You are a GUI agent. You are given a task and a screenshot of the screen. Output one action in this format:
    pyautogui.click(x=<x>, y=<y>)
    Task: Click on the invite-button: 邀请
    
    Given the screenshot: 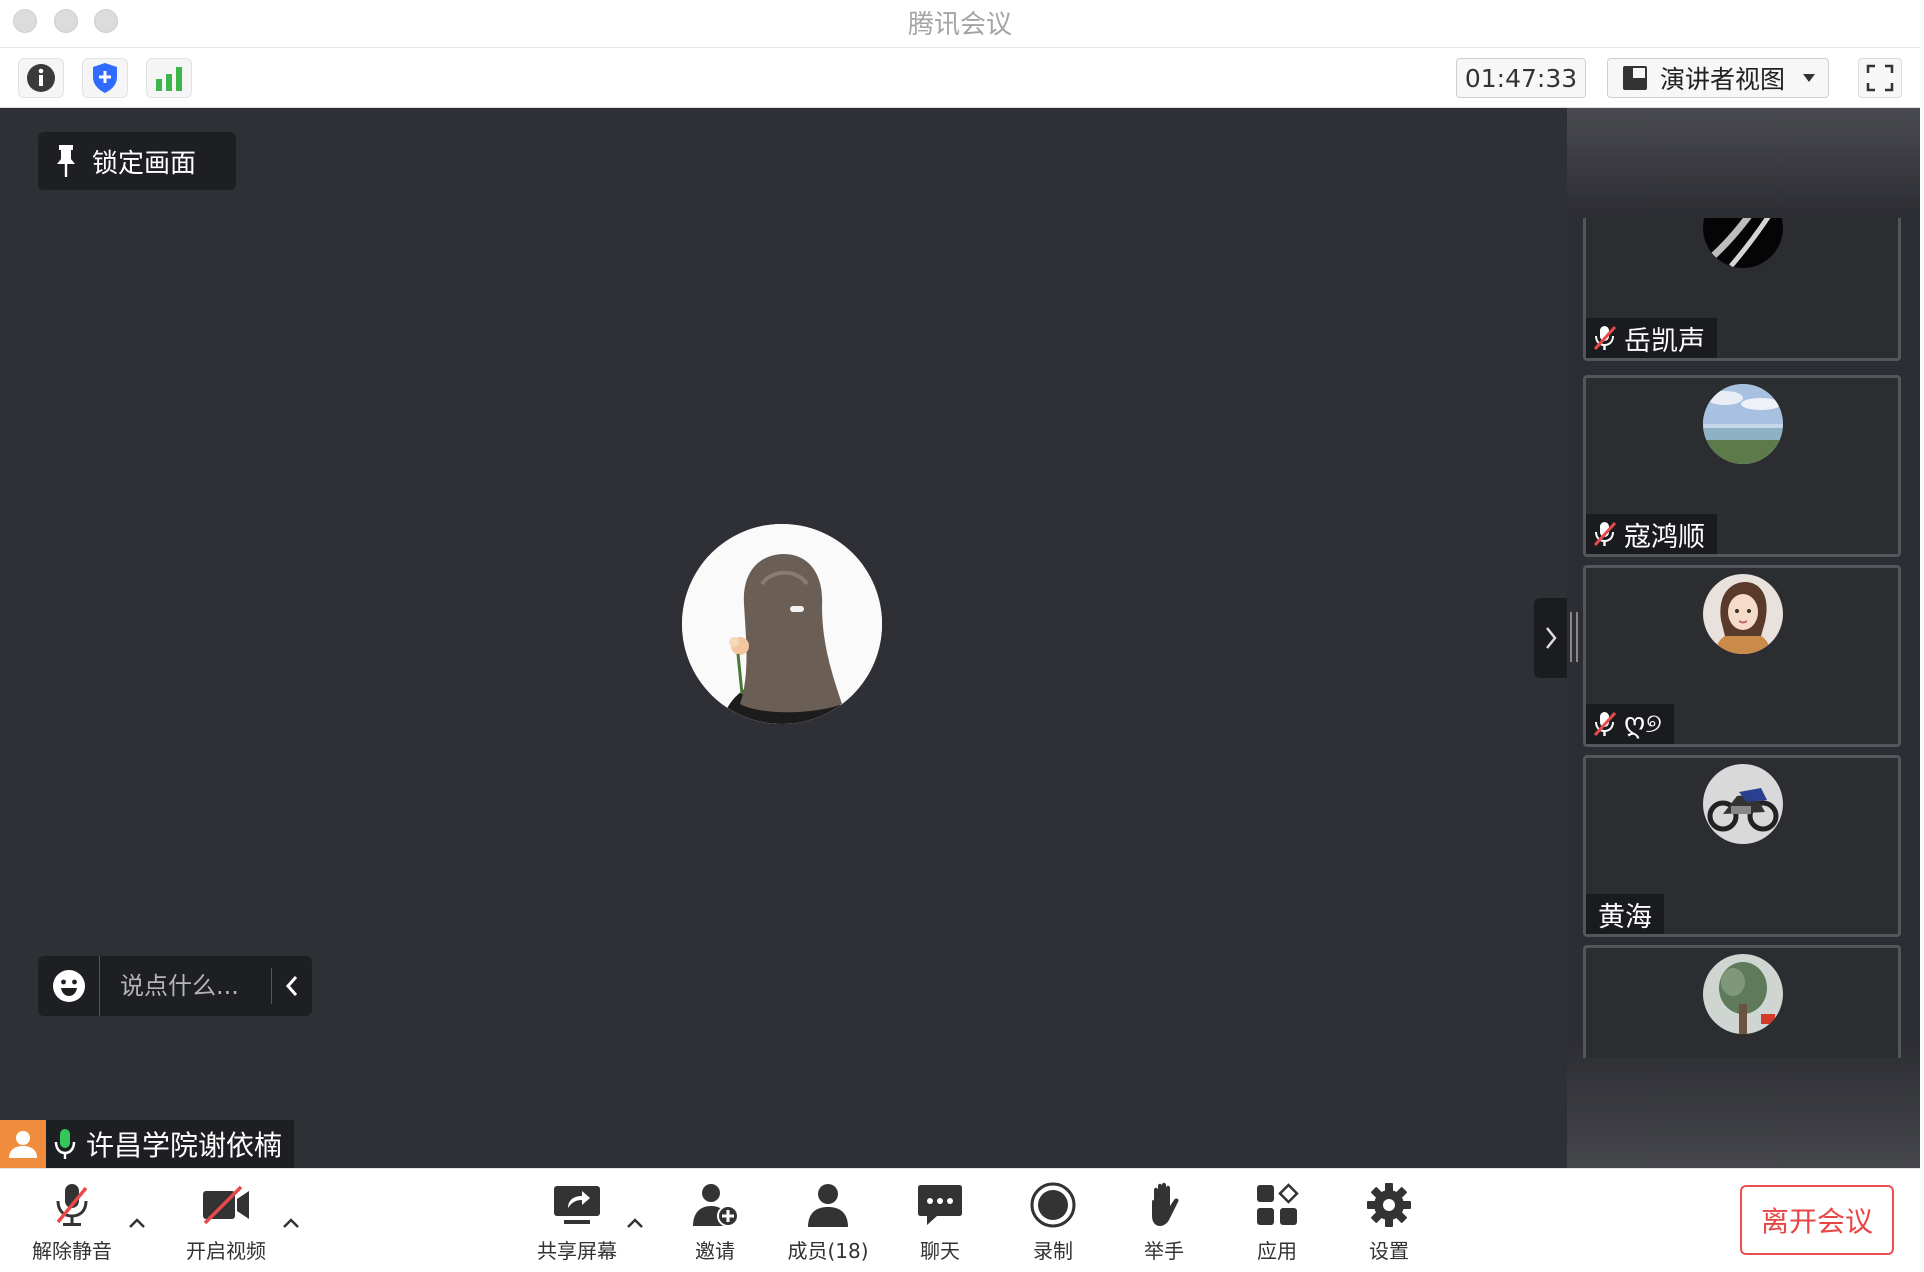 What is the action you would take?
    pyautogui.click(x=715, y=1223)
    